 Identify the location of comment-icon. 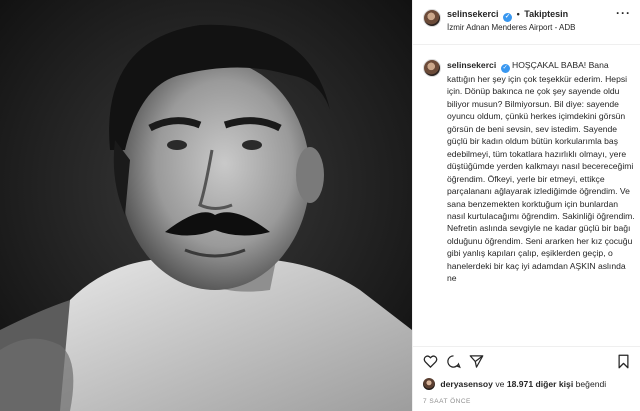
(453, 361).